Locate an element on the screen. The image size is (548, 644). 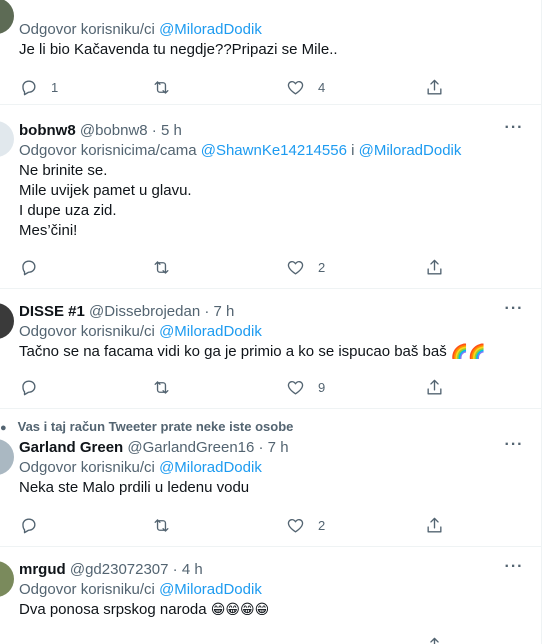
like-count: 2 is located at coordinates (322, 525).